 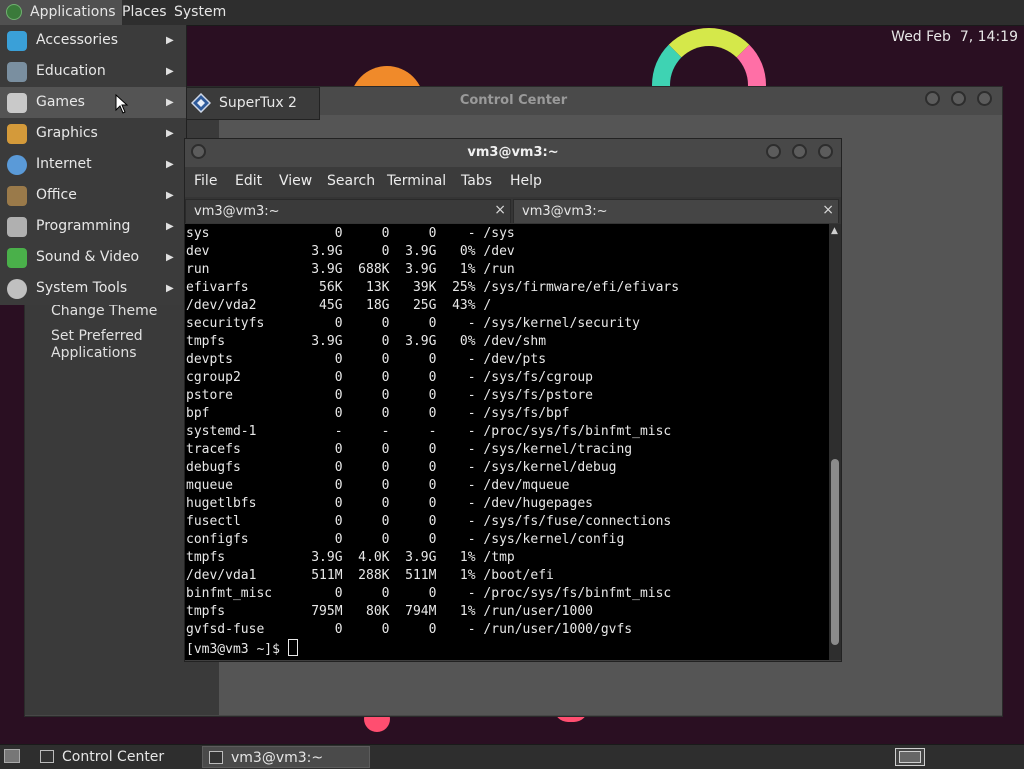 I want to click on menu-search: Search, so click(x=351, y=181).